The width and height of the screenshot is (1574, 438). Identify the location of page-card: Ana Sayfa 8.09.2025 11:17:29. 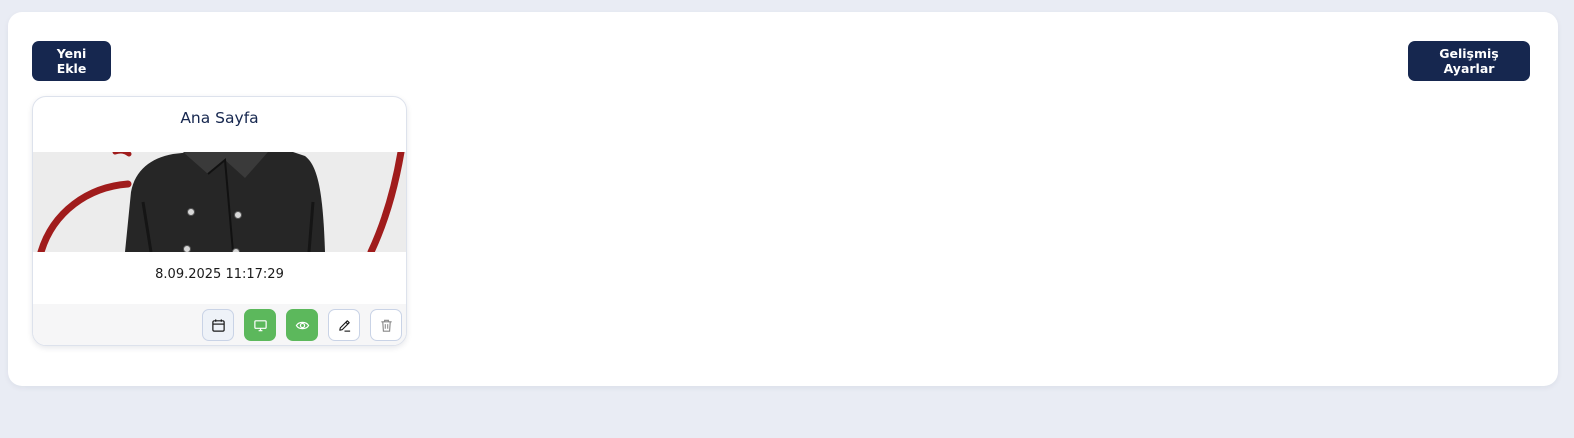
(219, 221).